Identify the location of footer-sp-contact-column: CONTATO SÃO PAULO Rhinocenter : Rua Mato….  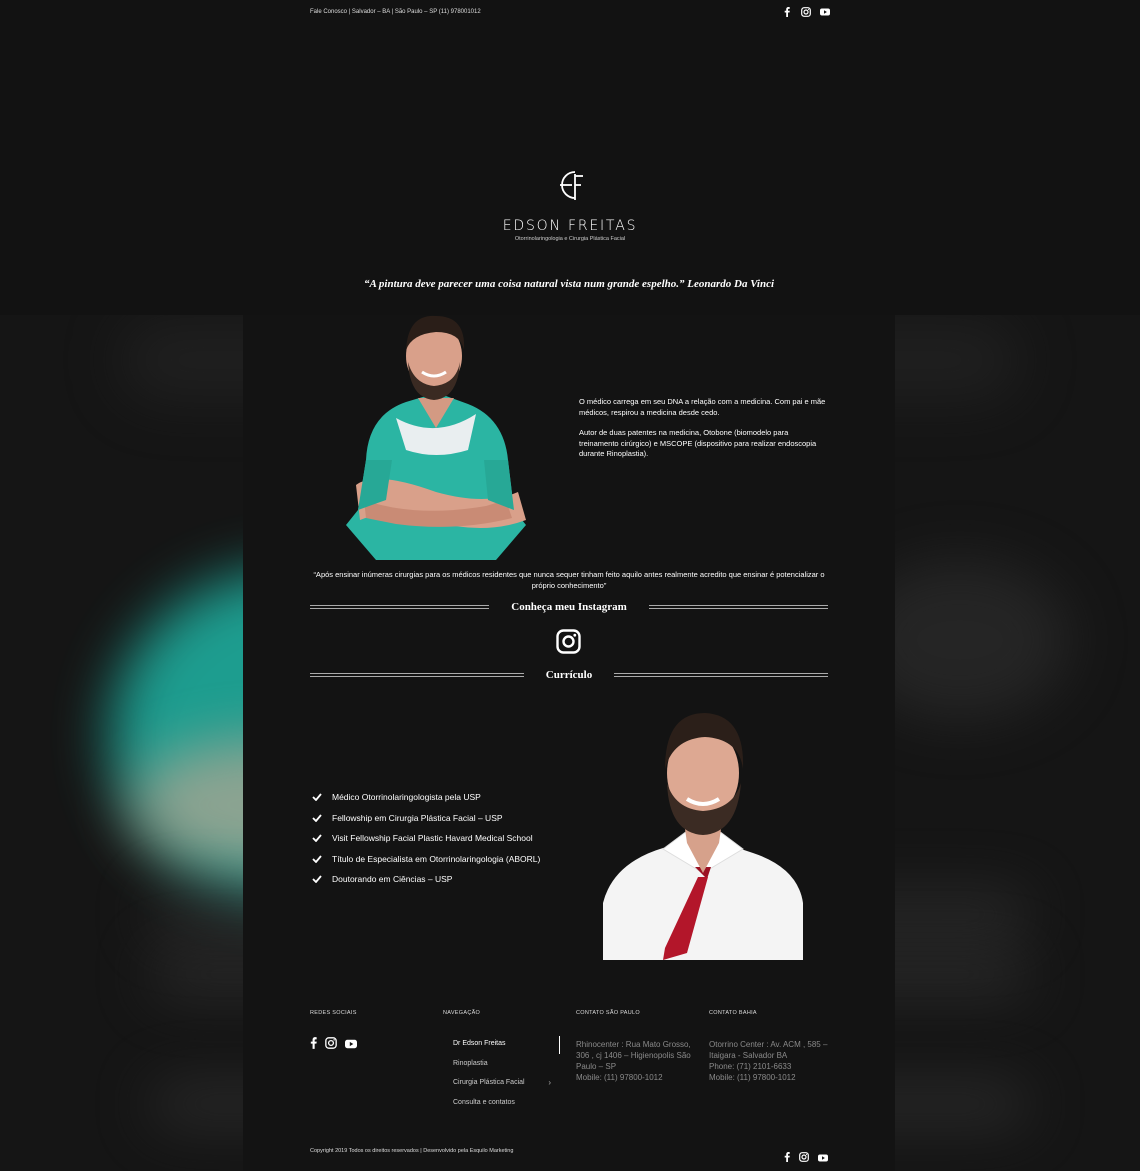
(636, 1046).